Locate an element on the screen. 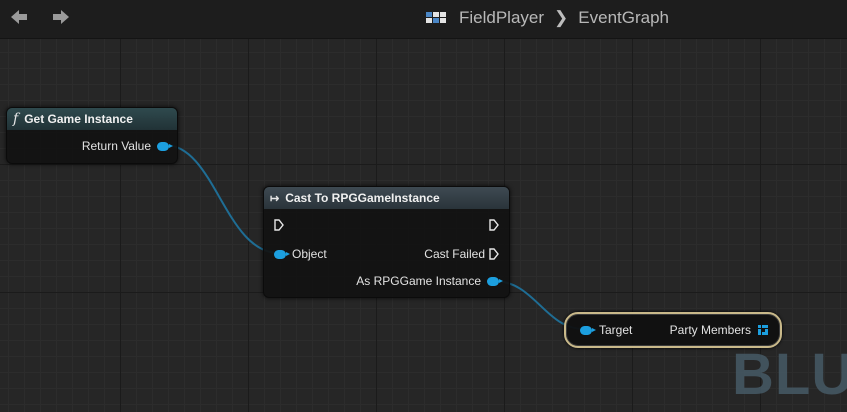 This screenshot has width=847, height=412. node-title: Get Game Instance is located at coordinates (78, 119).